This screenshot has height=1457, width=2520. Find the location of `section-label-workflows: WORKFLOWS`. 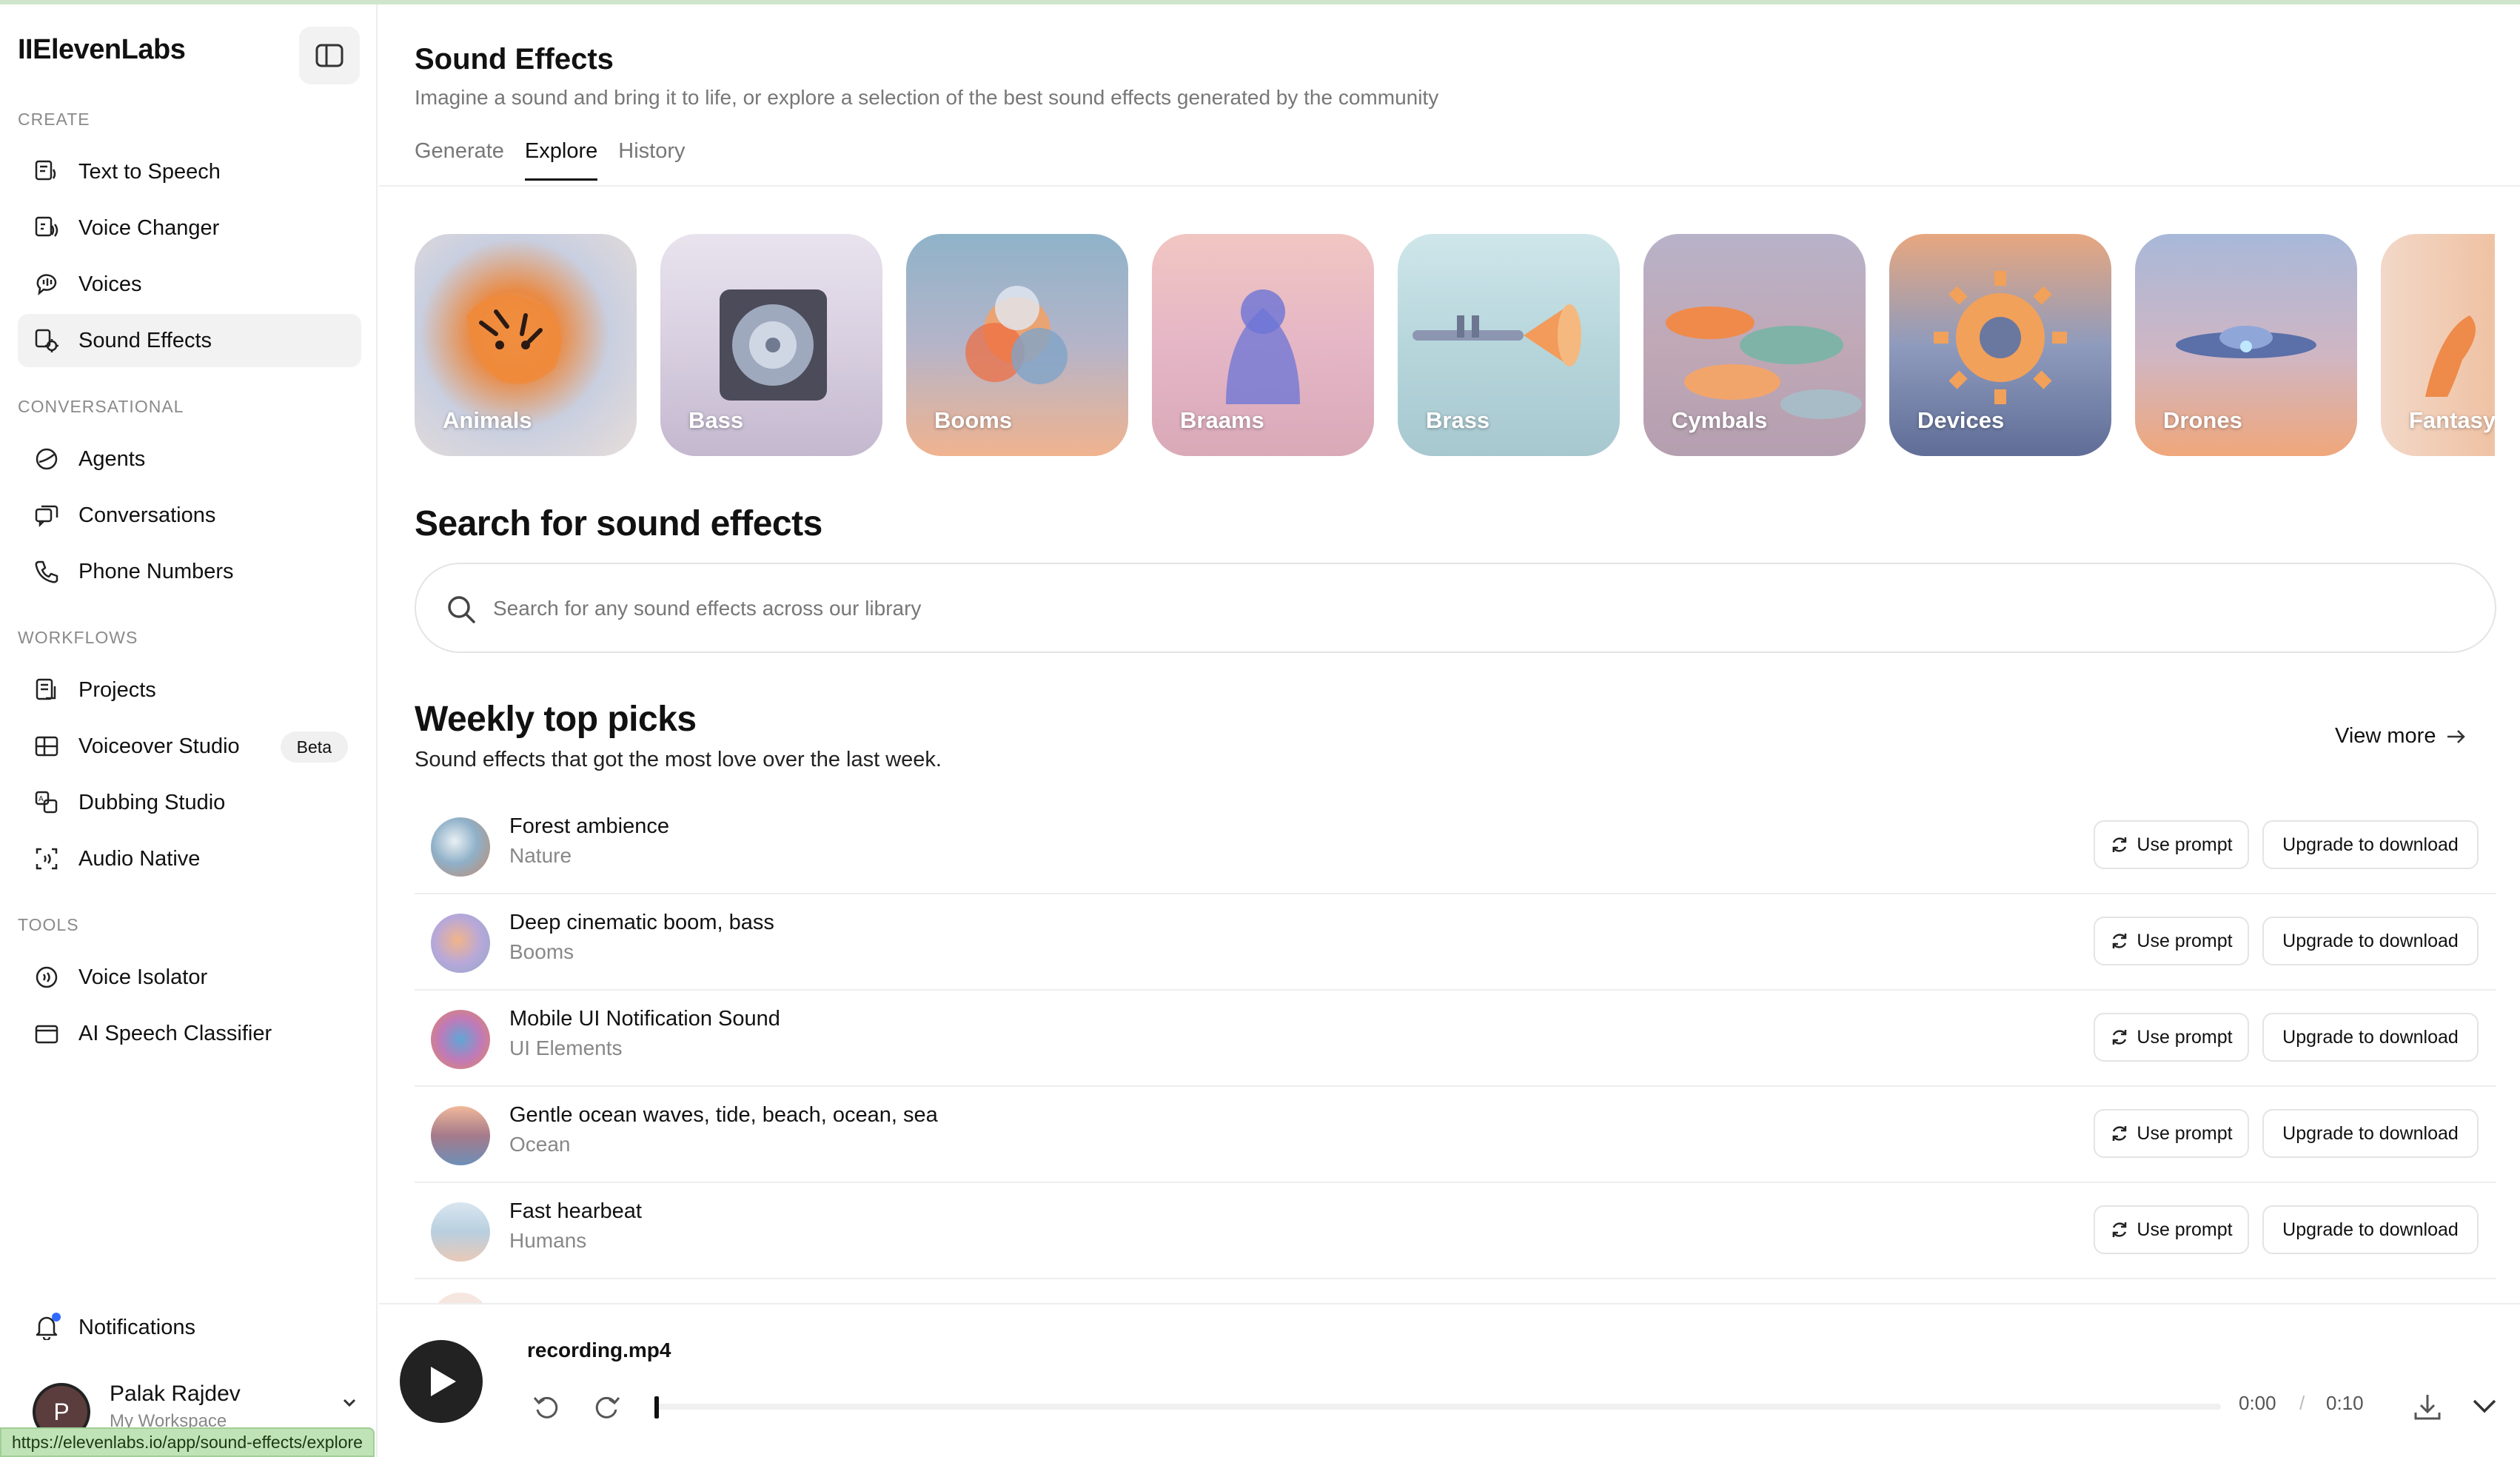

section-label-workflows: WORKFLOWS is located at coordinates (78, 637).